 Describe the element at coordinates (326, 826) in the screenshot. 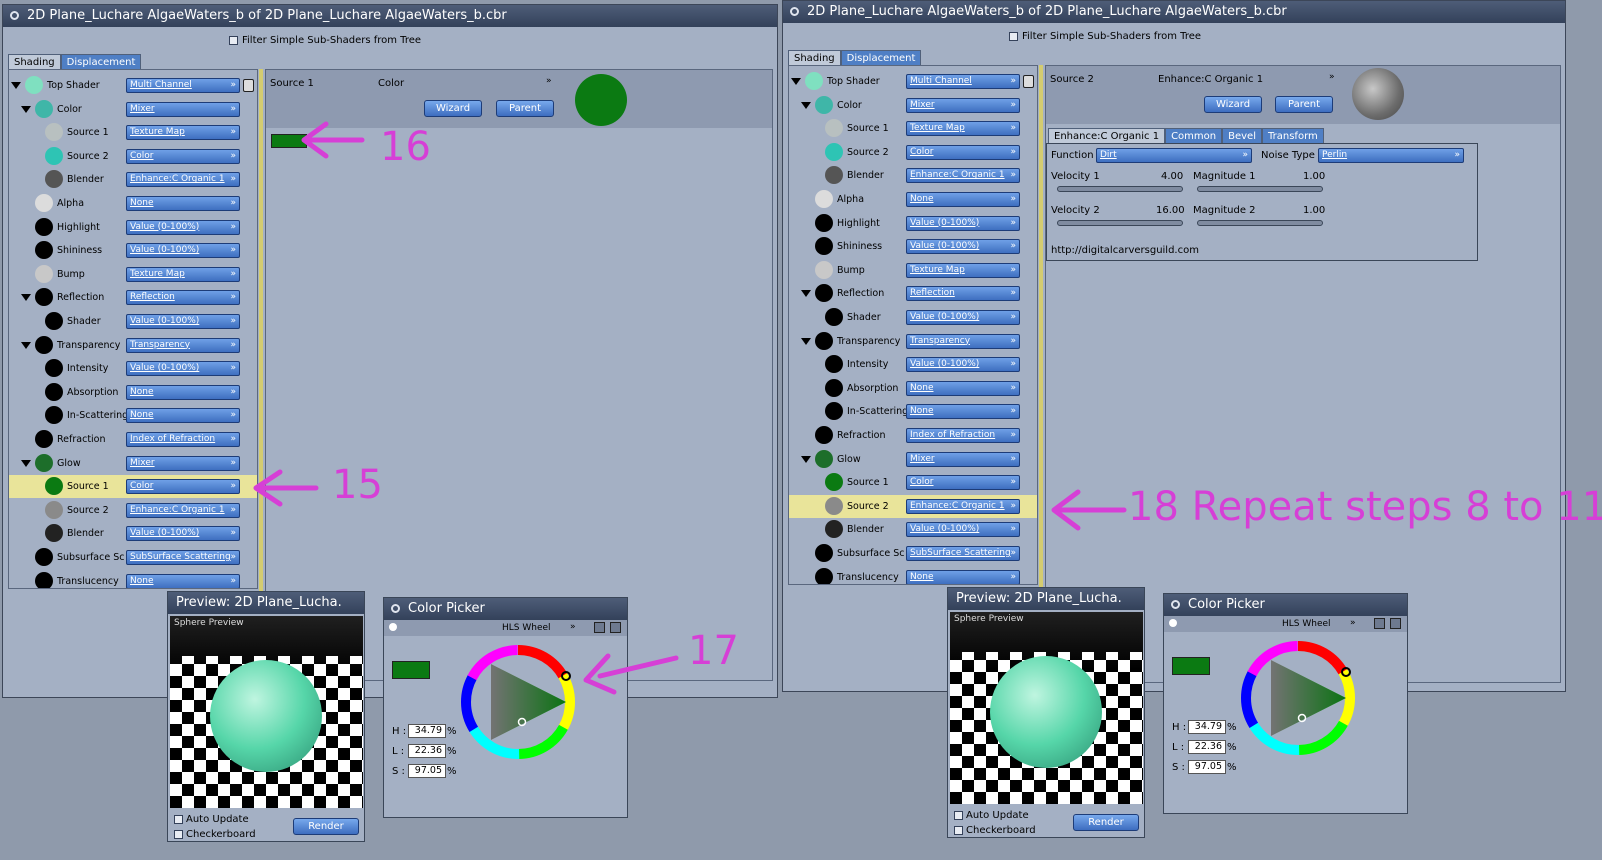

I see `render-button: Render` at that location.